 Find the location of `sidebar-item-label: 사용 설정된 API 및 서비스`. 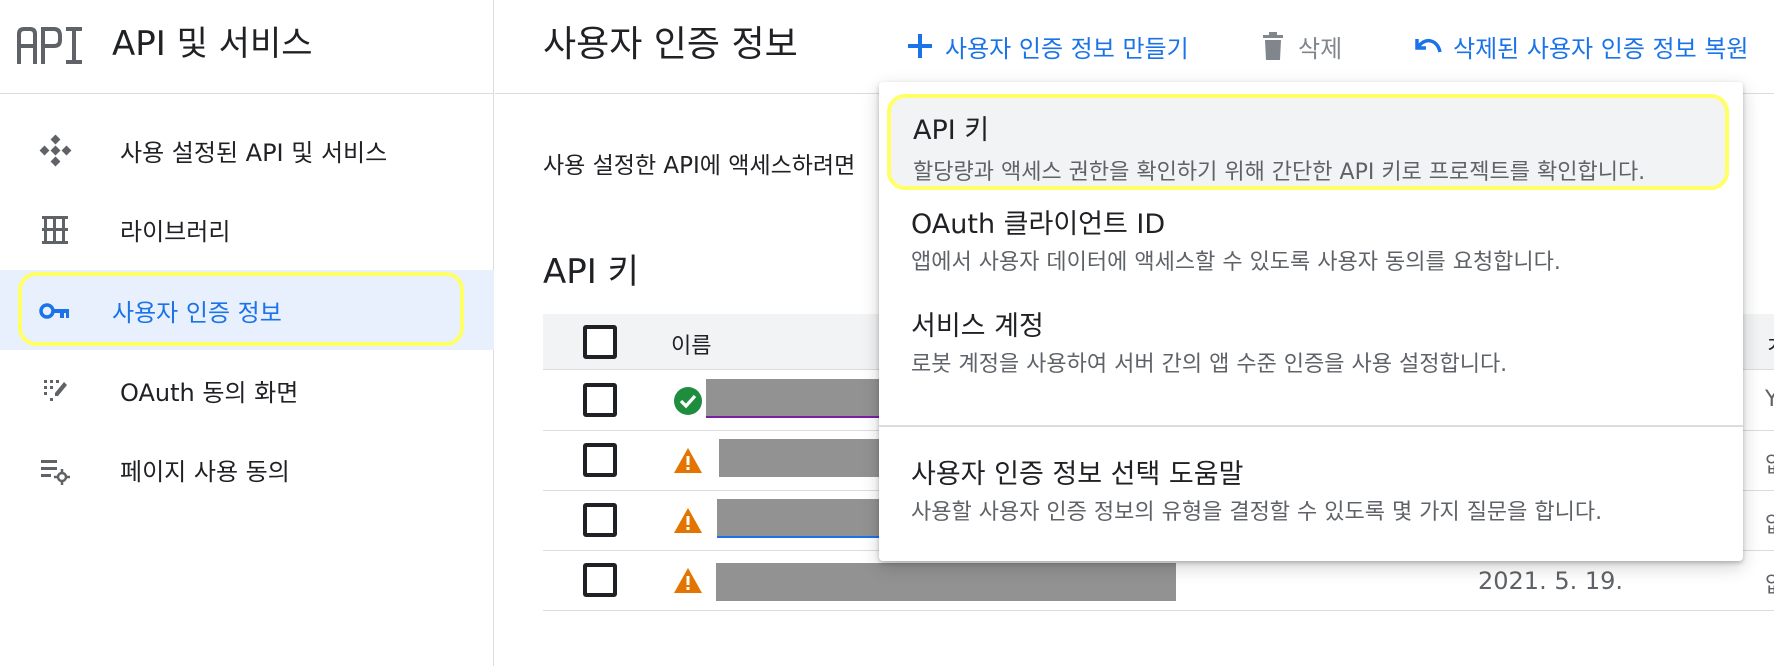

sidebar-item-label: 사용 설정된 API 및 서비스 is located at coordinates (254, 152).